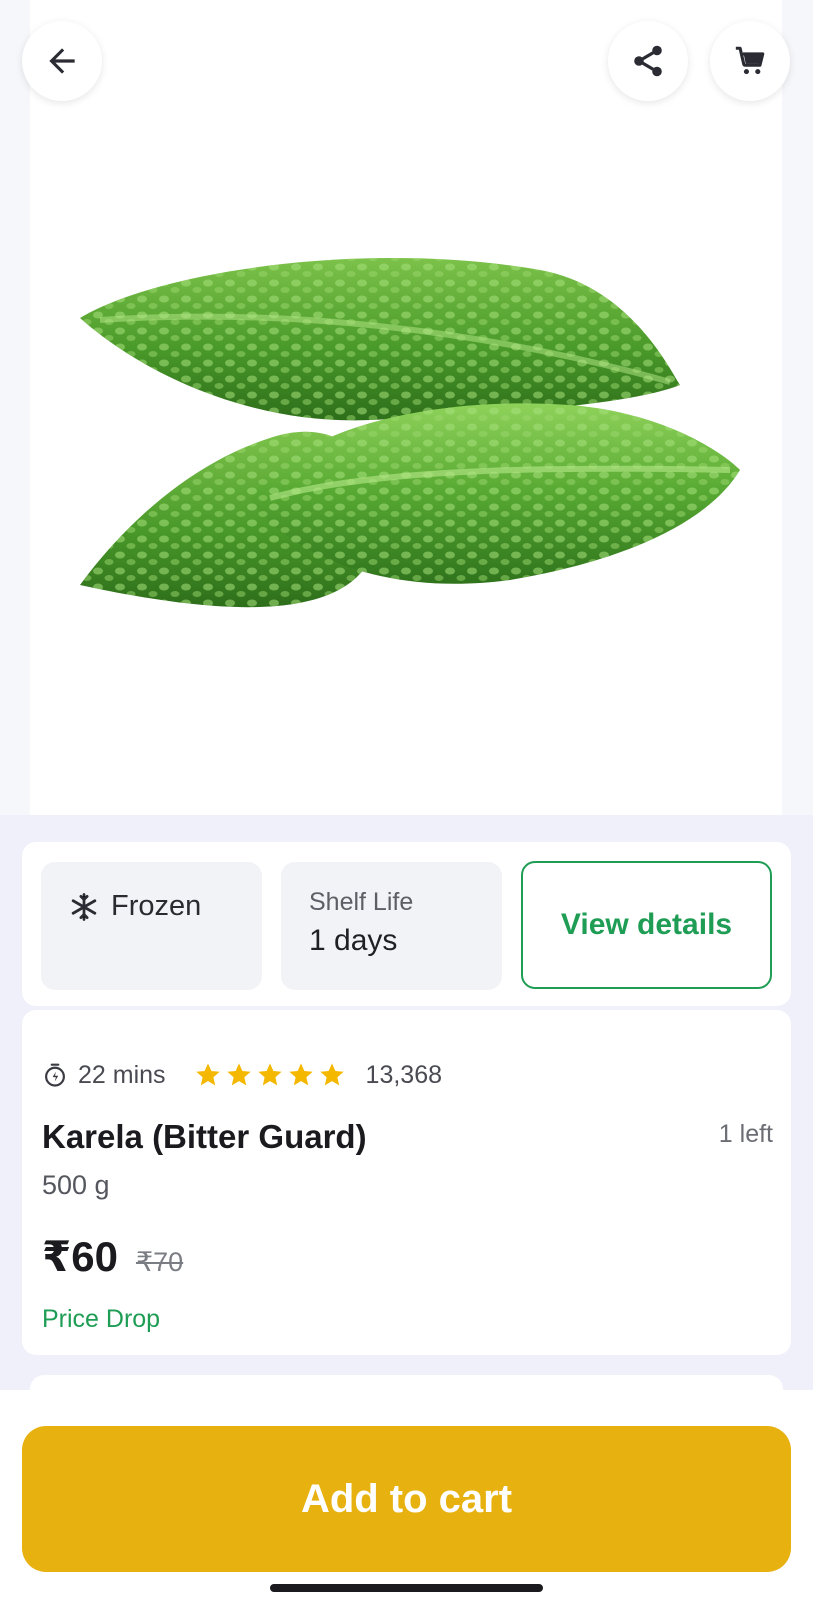 The image size is (813, 1600). I want to click on shelf-life-value: 1 days, so click(353, 940).